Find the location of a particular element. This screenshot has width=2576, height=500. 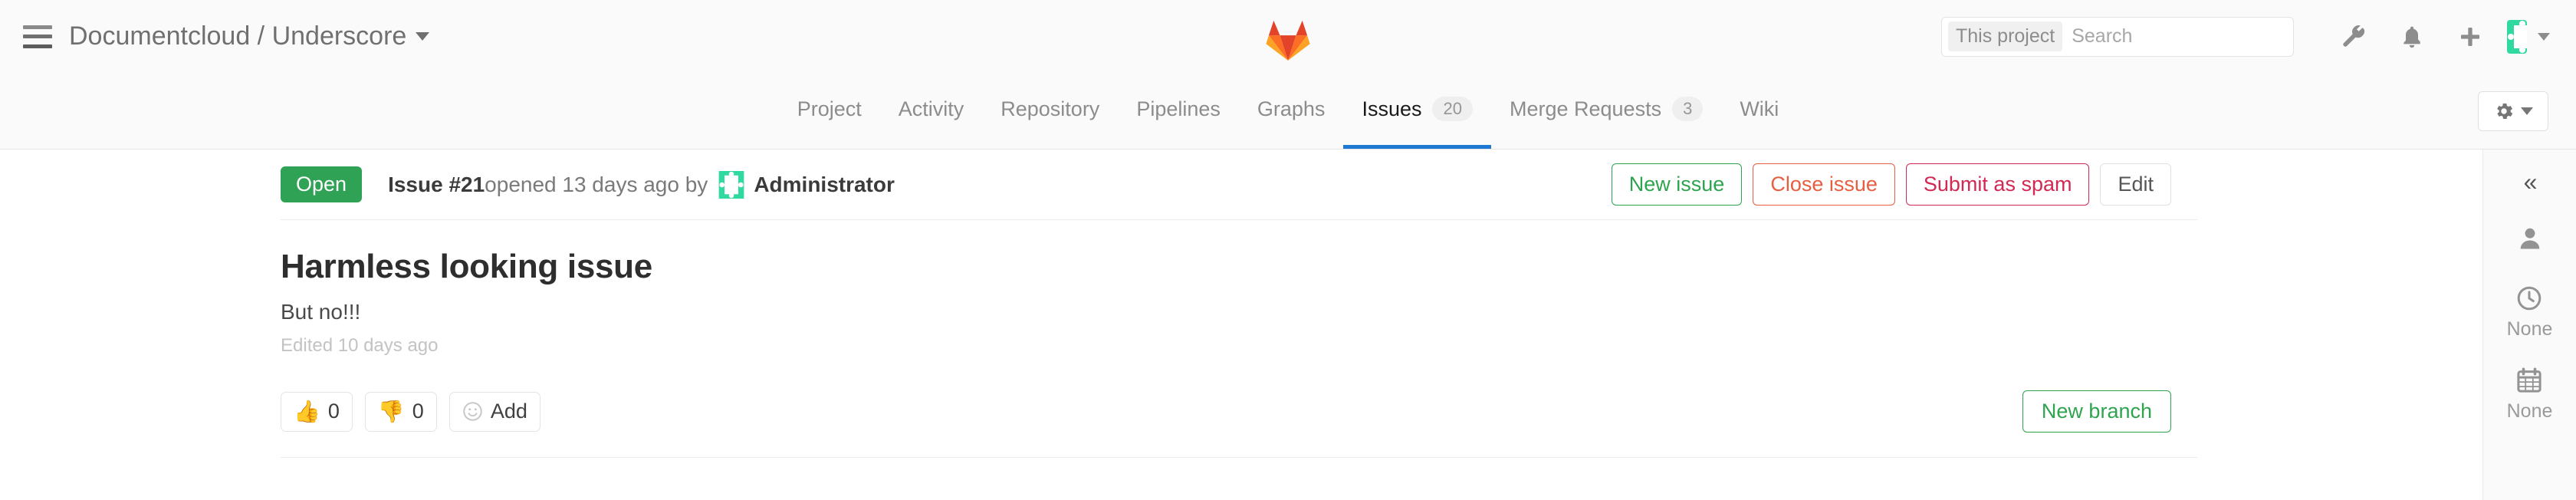

sidebar-milestone-value: None is located at coordinates (2529, 329).